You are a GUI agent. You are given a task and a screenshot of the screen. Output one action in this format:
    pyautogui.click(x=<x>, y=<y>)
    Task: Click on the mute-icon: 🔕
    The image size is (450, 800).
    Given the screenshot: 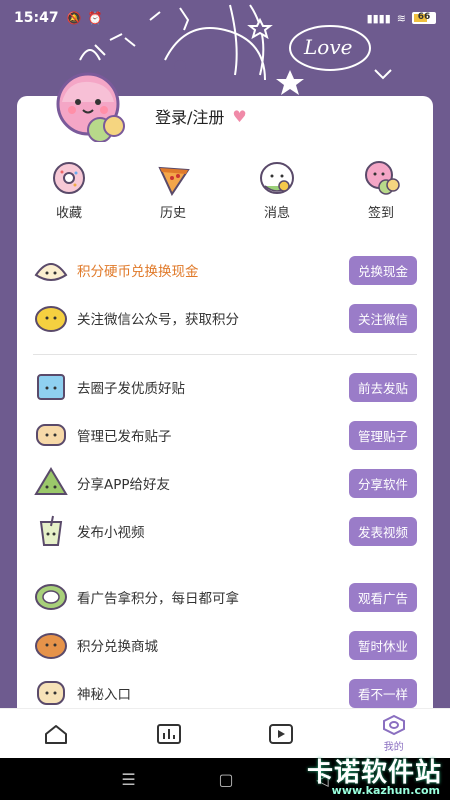 What is the action you would take?
    pyautogui.click(x=74, y=18)
    